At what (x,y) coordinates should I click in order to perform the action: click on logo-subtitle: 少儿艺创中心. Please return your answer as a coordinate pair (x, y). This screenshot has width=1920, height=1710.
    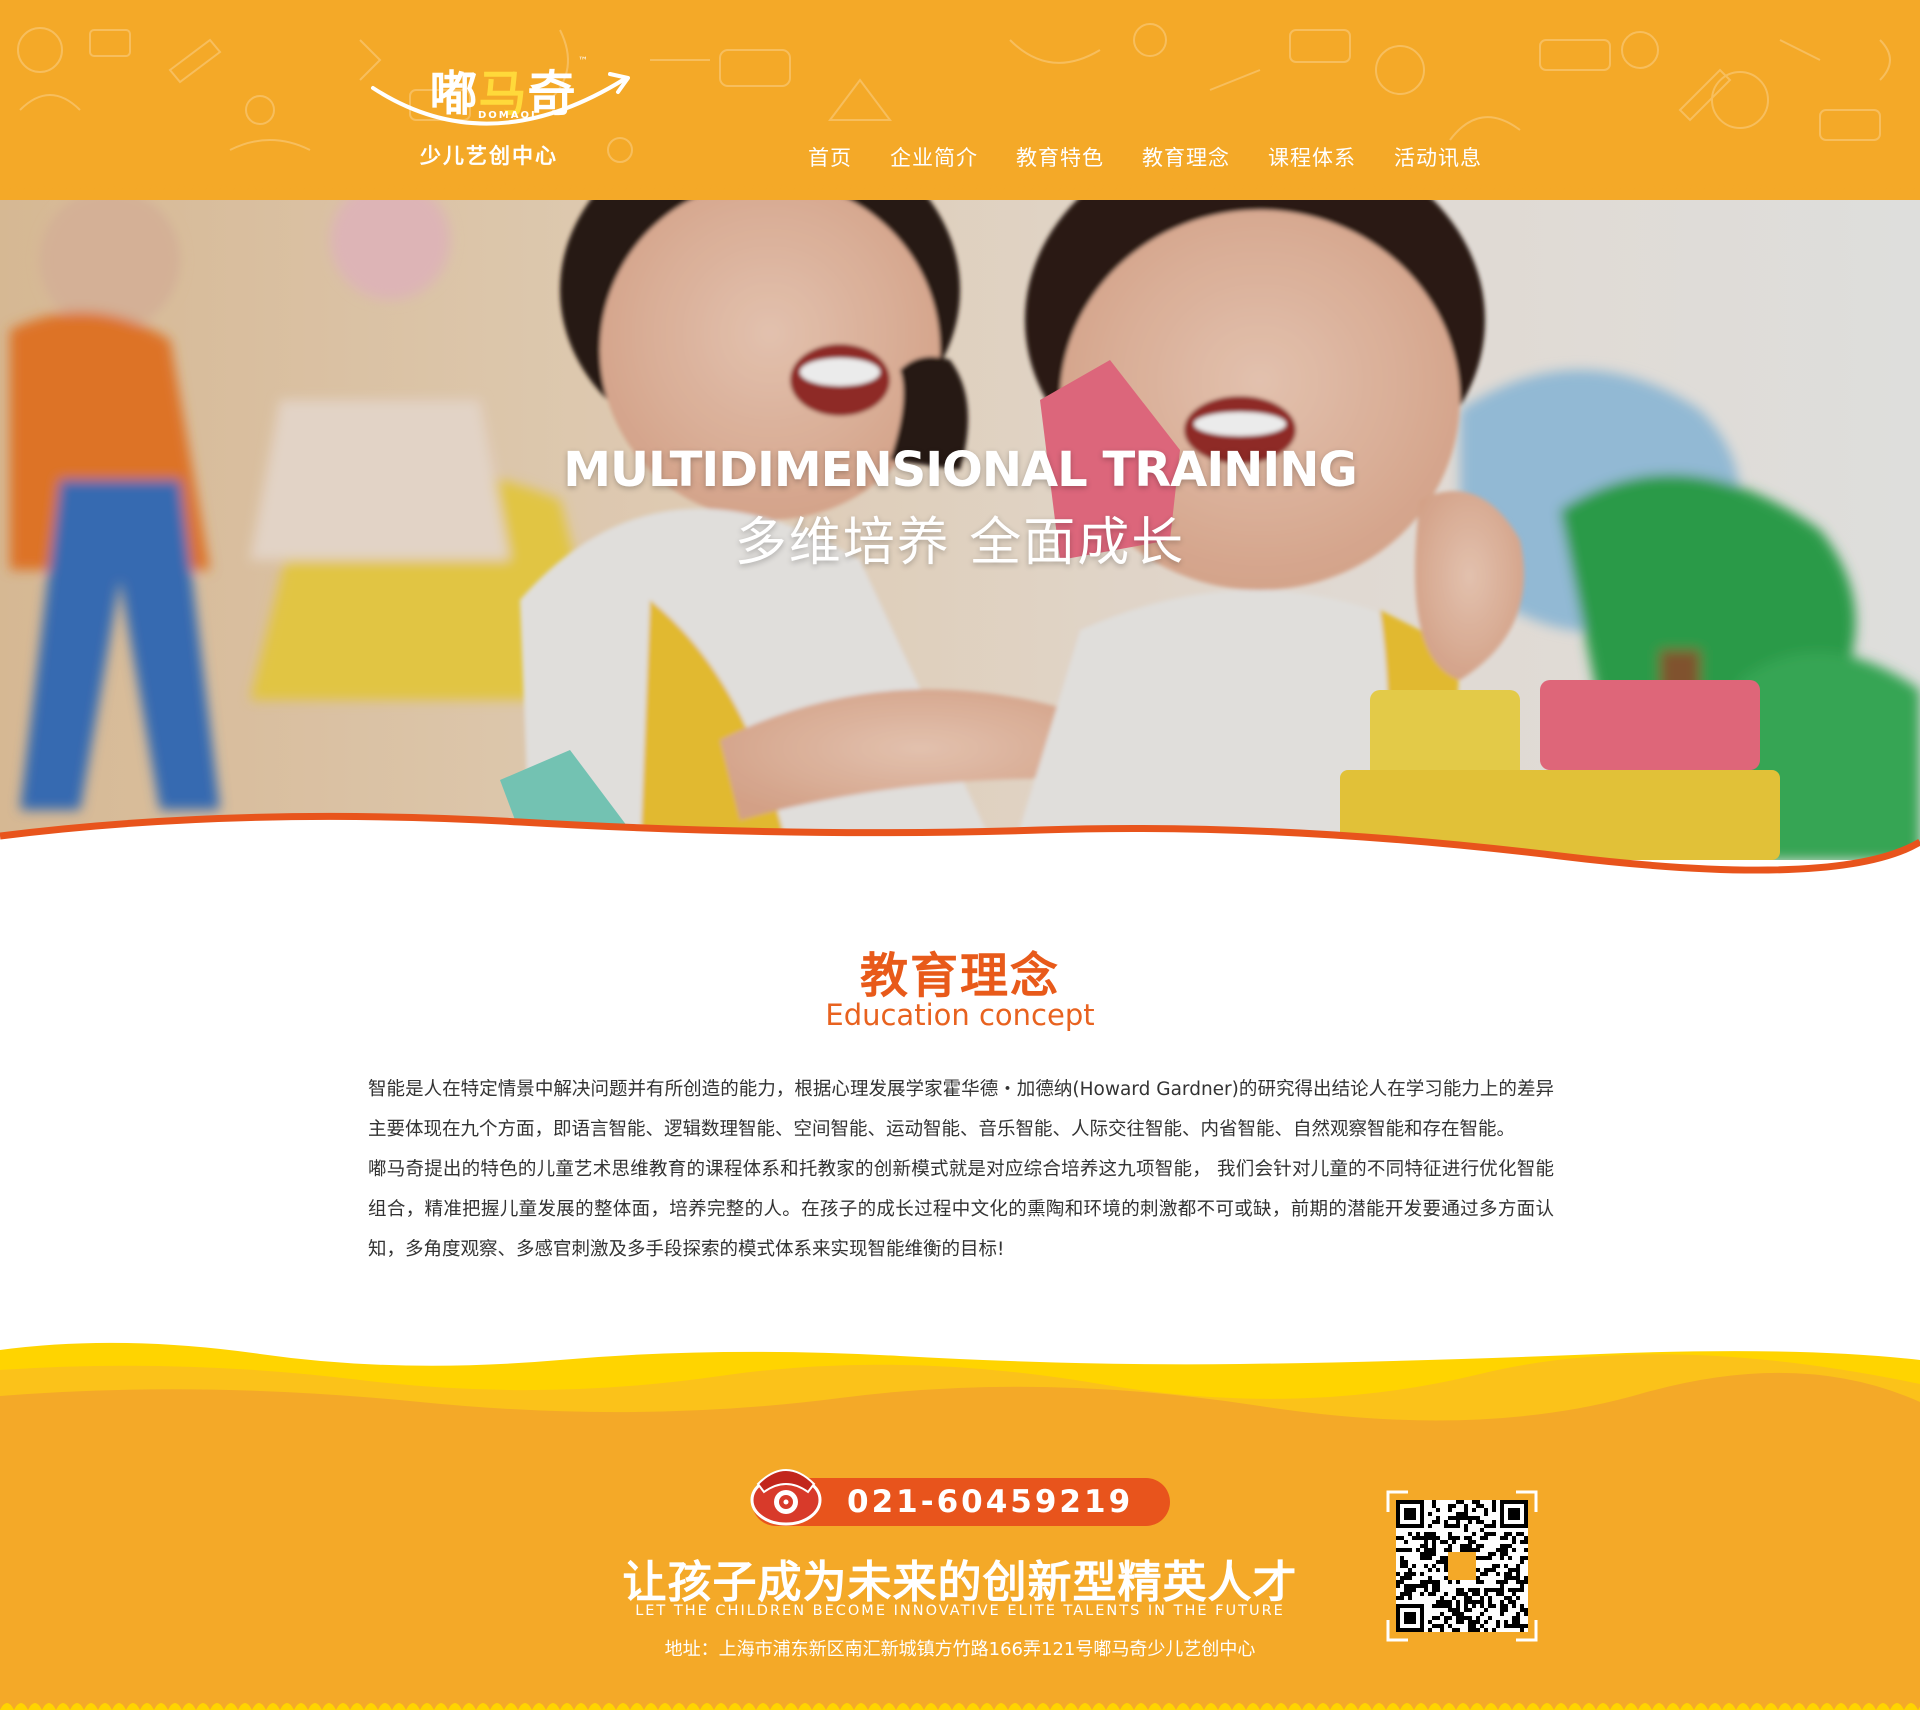
    Looking at the image, I should click on (489, 156).